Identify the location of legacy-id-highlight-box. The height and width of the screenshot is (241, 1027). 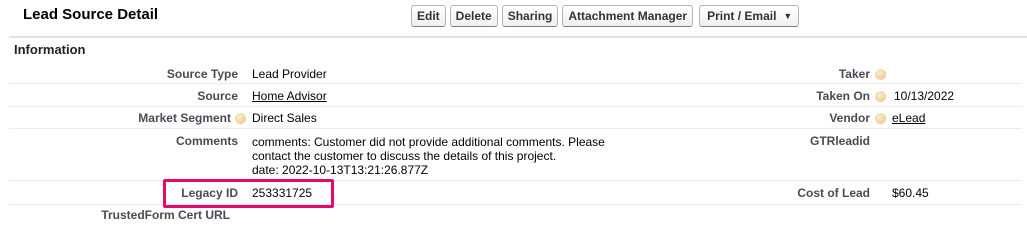
(248, 193).